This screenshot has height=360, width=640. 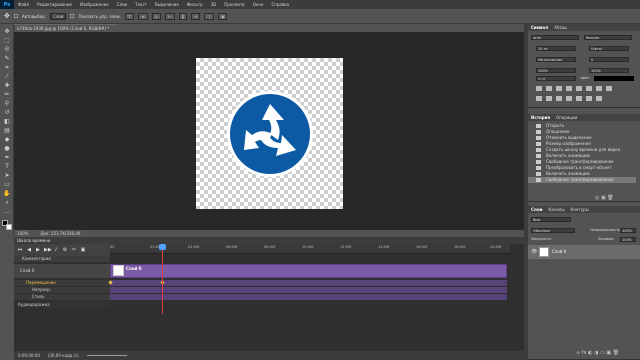 What do you see at coordinates (7, 94) in the screenshot?
I see `brush-tool-icon: ✏` at bounding box center [7, 94].